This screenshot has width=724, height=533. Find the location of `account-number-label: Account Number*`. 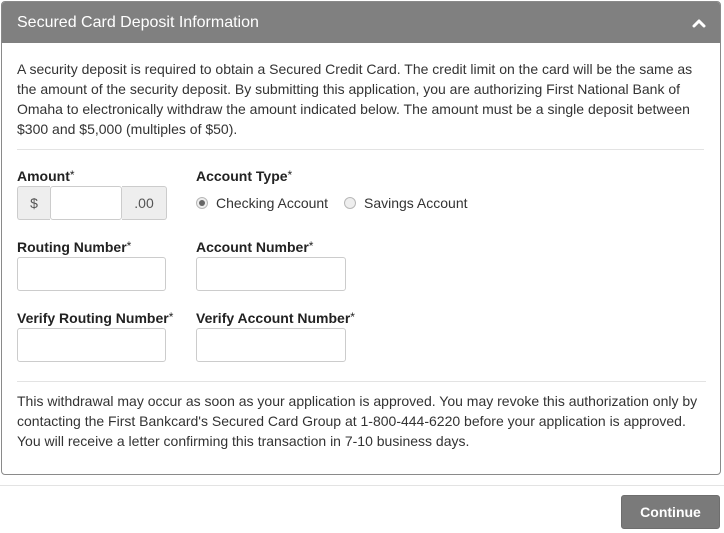

account-number-label: Account Number* is located at coordinates (254, 247).